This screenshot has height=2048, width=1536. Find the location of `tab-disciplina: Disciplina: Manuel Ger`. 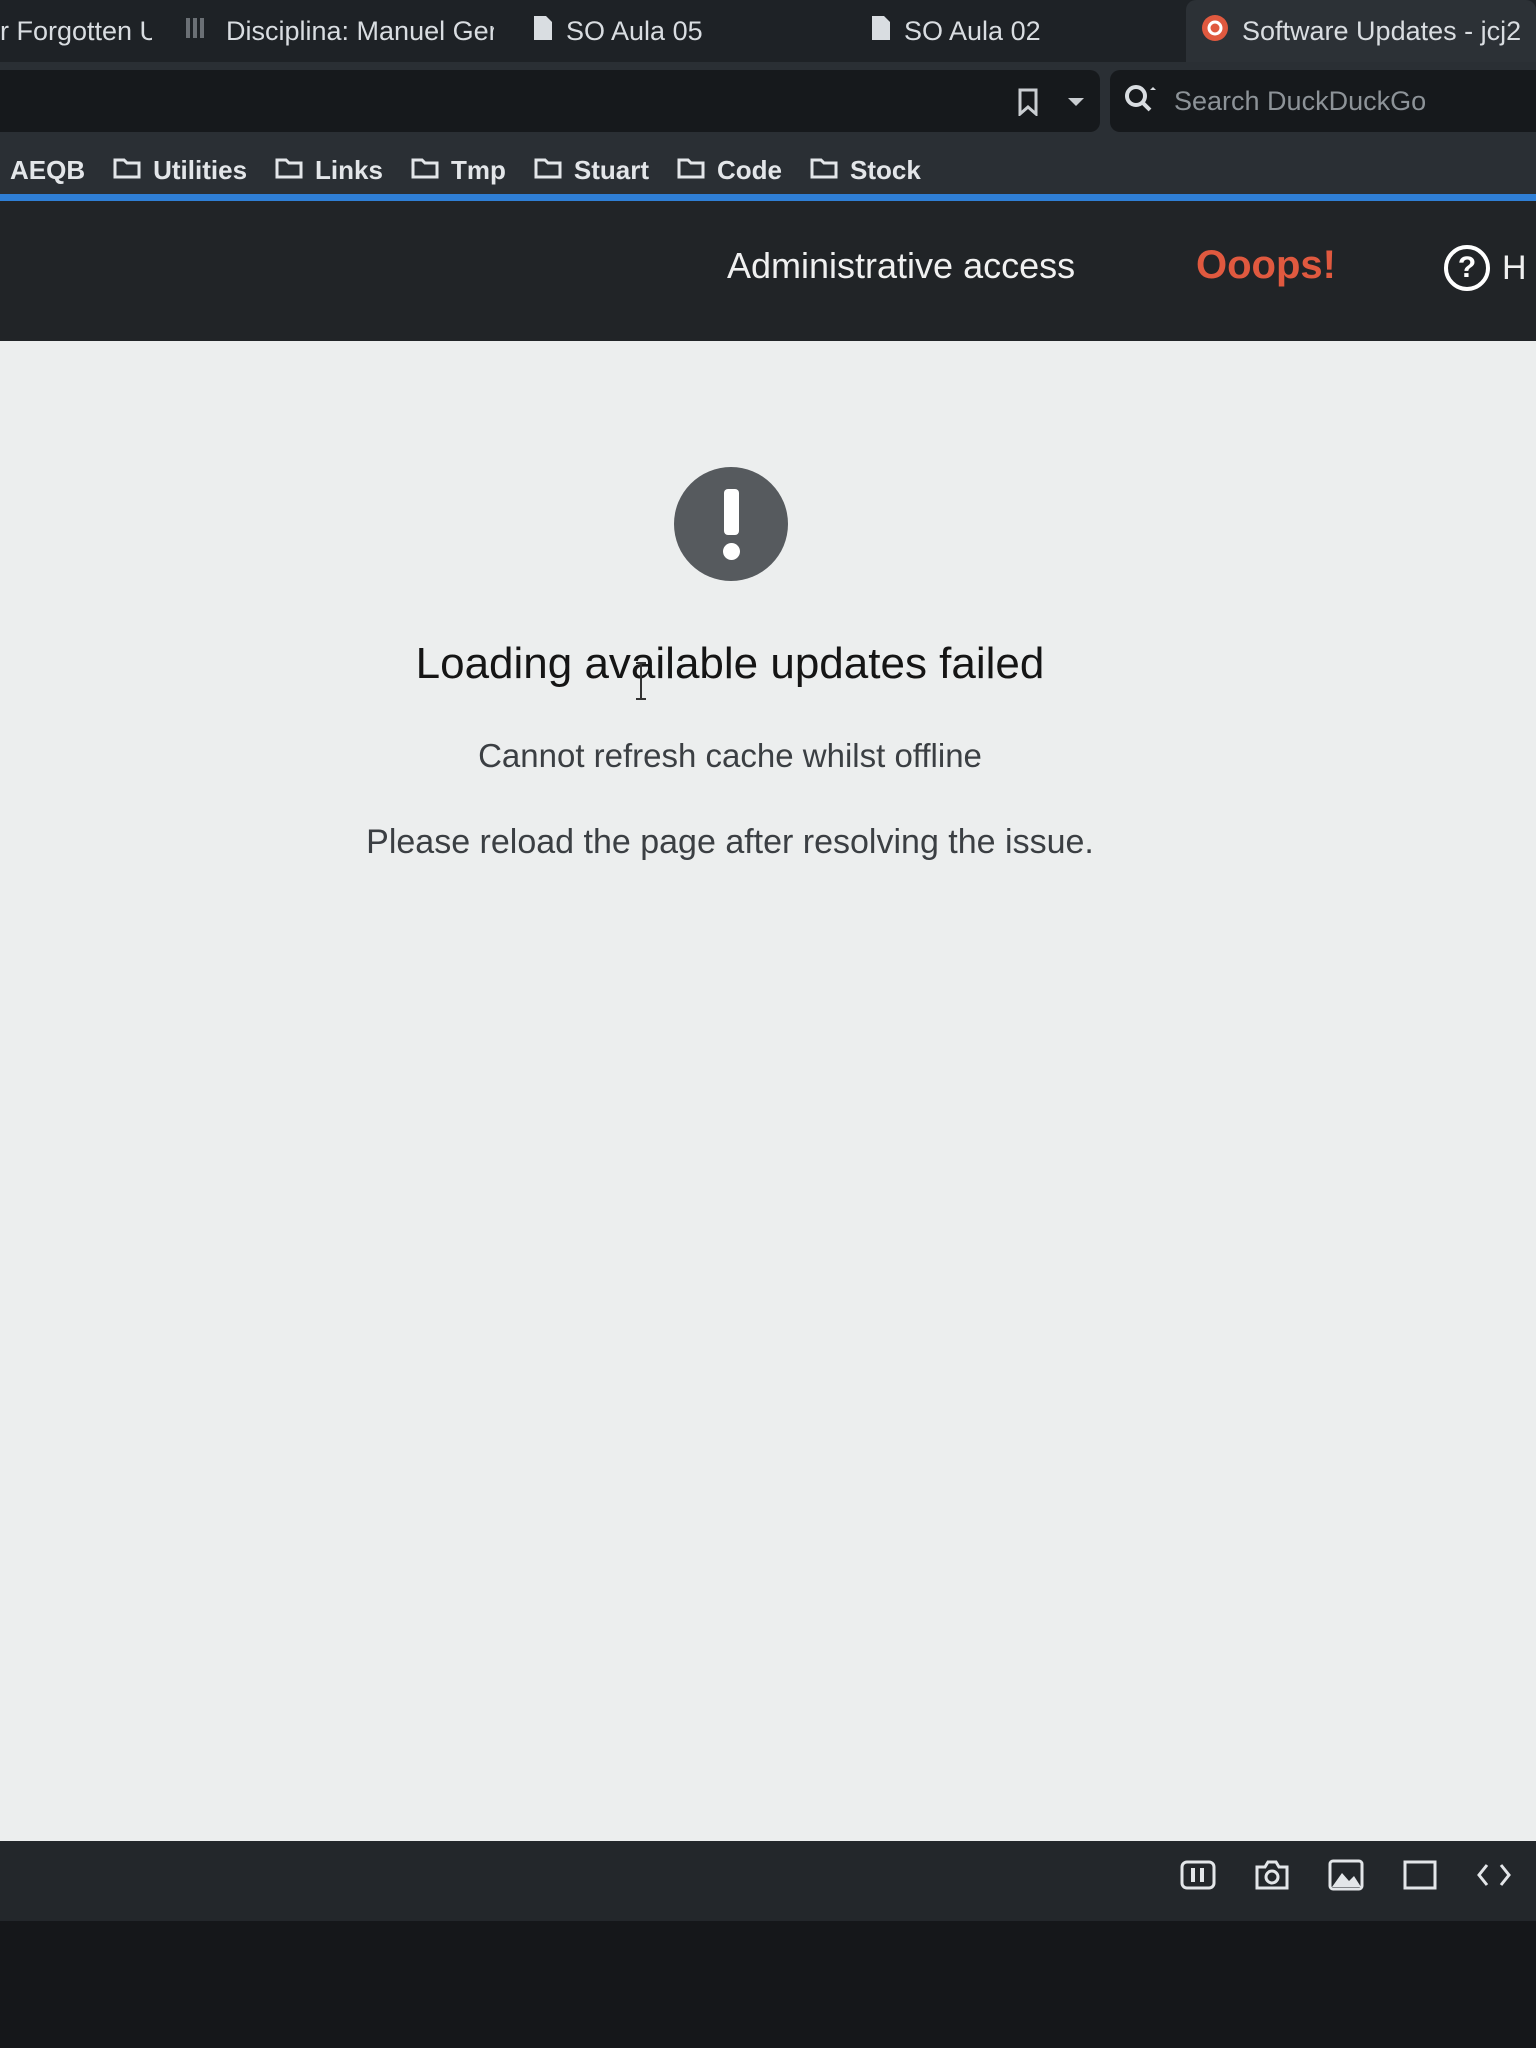

tab-disciplina: Disciplina: Manuel Ger is located at coordinates (339, 31).